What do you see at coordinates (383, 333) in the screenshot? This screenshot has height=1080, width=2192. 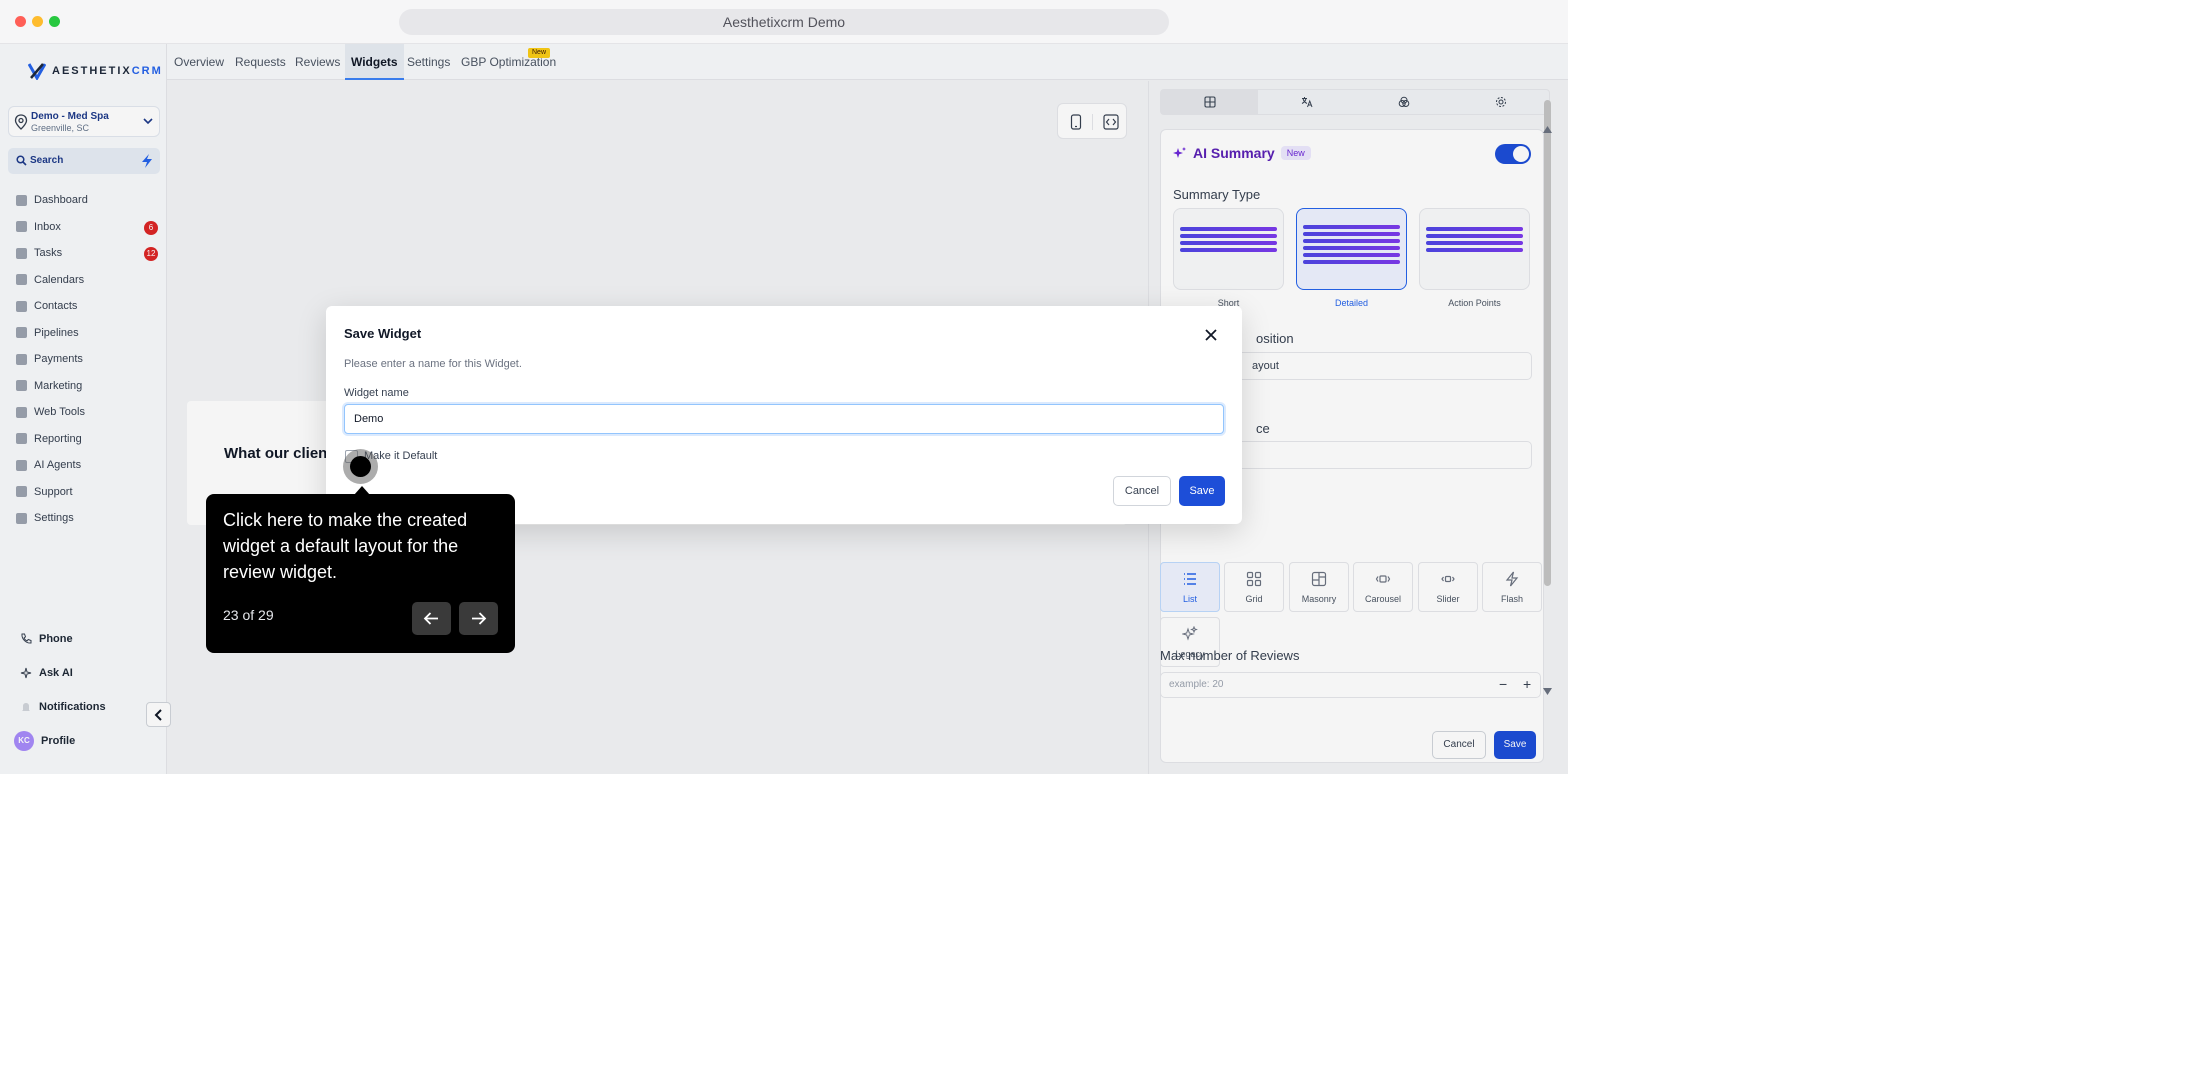 I see `dialog-title: Save Widget` at bounding box center [383, 333].